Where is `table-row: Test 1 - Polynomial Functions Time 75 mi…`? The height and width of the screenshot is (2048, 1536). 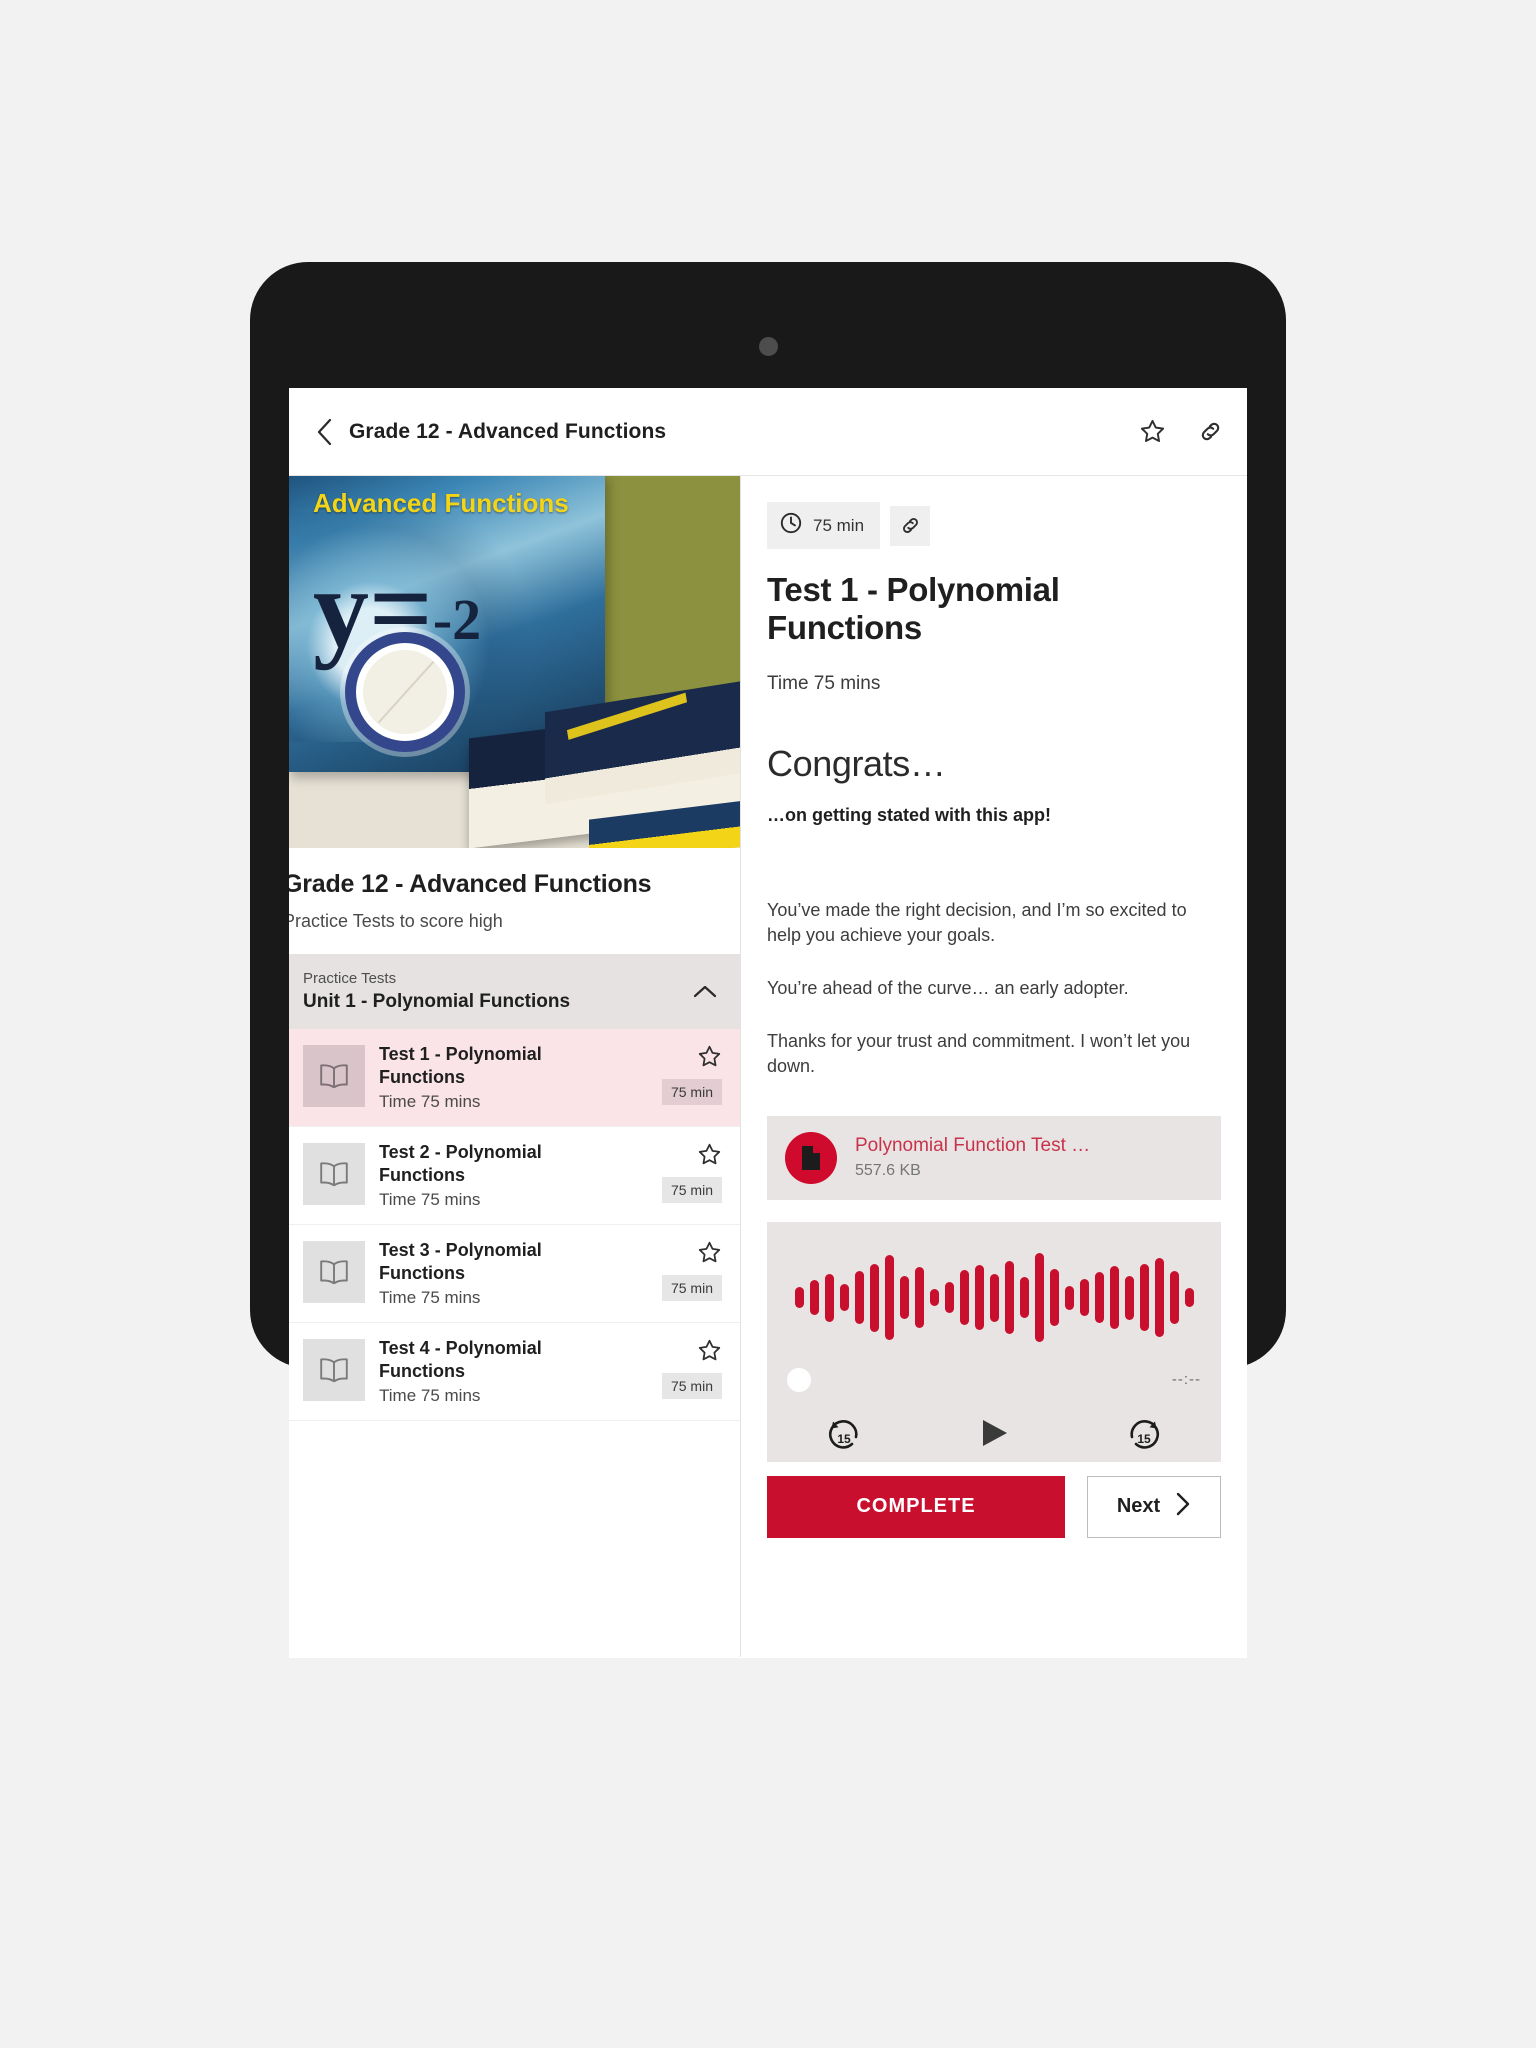
table-row: Test 1 - Polynomial Functions Time 75 mi… is located at coordinates (514, 1078).